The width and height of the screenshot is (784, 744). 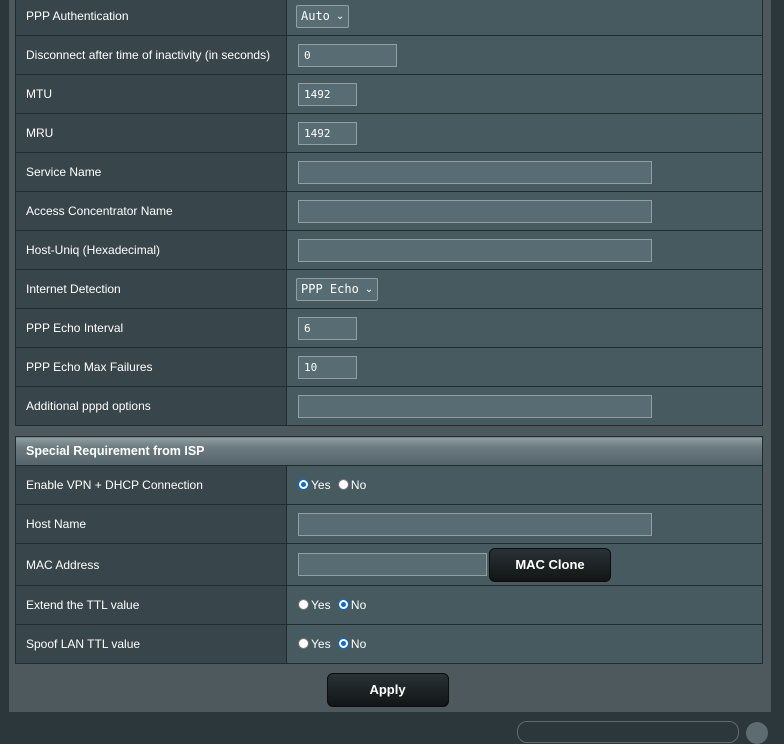 I want to click on enable-vpn-dhcp-yes-radio, so click(x=303, y=484).